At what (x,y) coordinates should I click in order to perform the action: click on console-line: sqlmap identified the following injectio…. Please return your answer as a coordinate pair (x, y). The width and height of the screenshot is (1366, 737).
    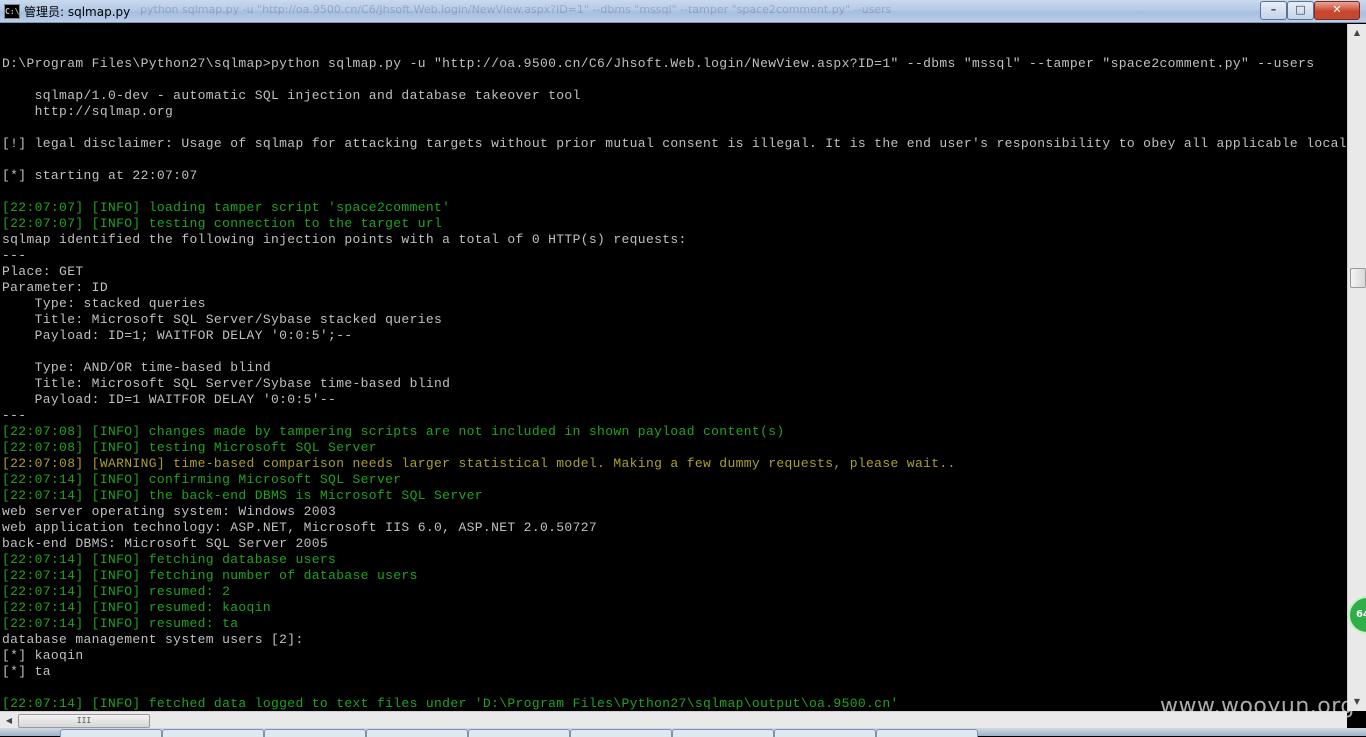
    Looking at the image, I should click on (344, 239).